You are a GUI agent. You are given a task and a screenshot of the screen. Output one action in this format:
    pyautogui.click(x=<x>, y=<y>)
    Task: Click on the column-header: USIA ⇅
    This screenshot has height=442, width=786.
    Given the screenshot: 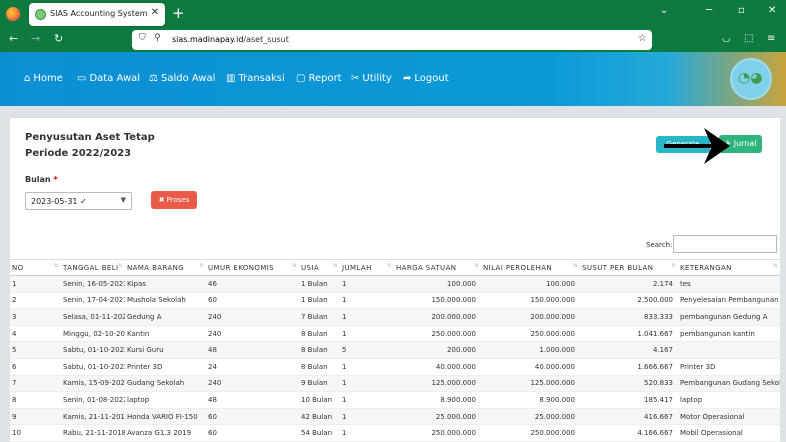 What is the action you would take?
    pyautogui.click(x=319, y=267)
    